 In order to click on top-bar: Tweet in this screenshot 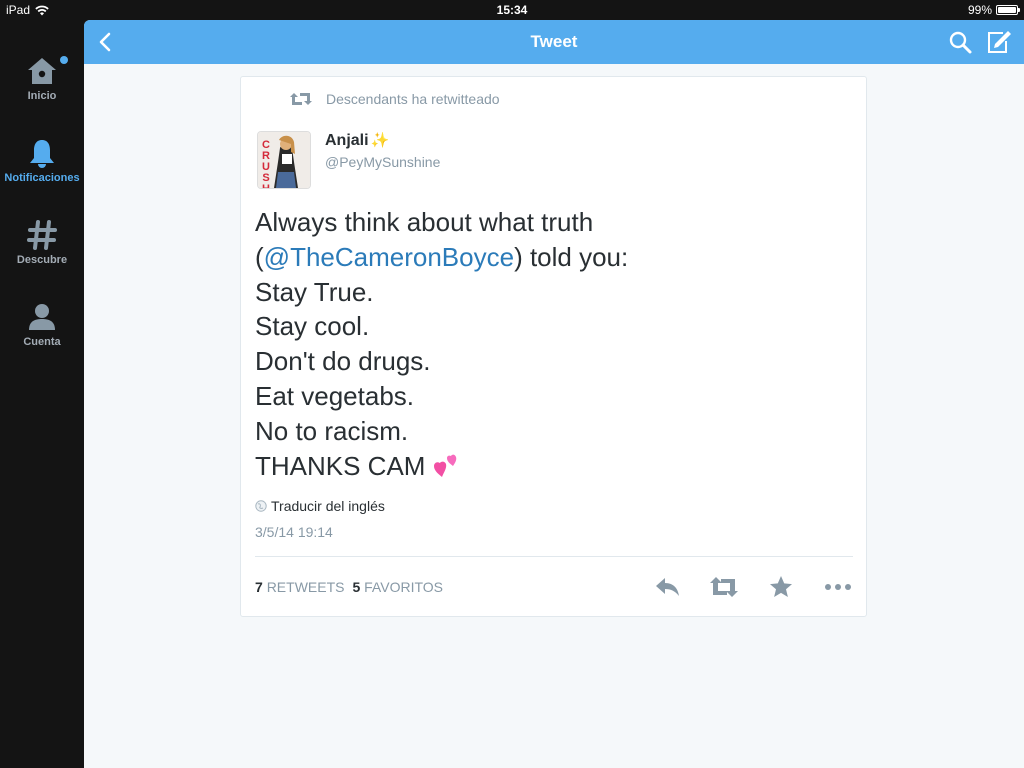, I will do `click(554, 42)`.